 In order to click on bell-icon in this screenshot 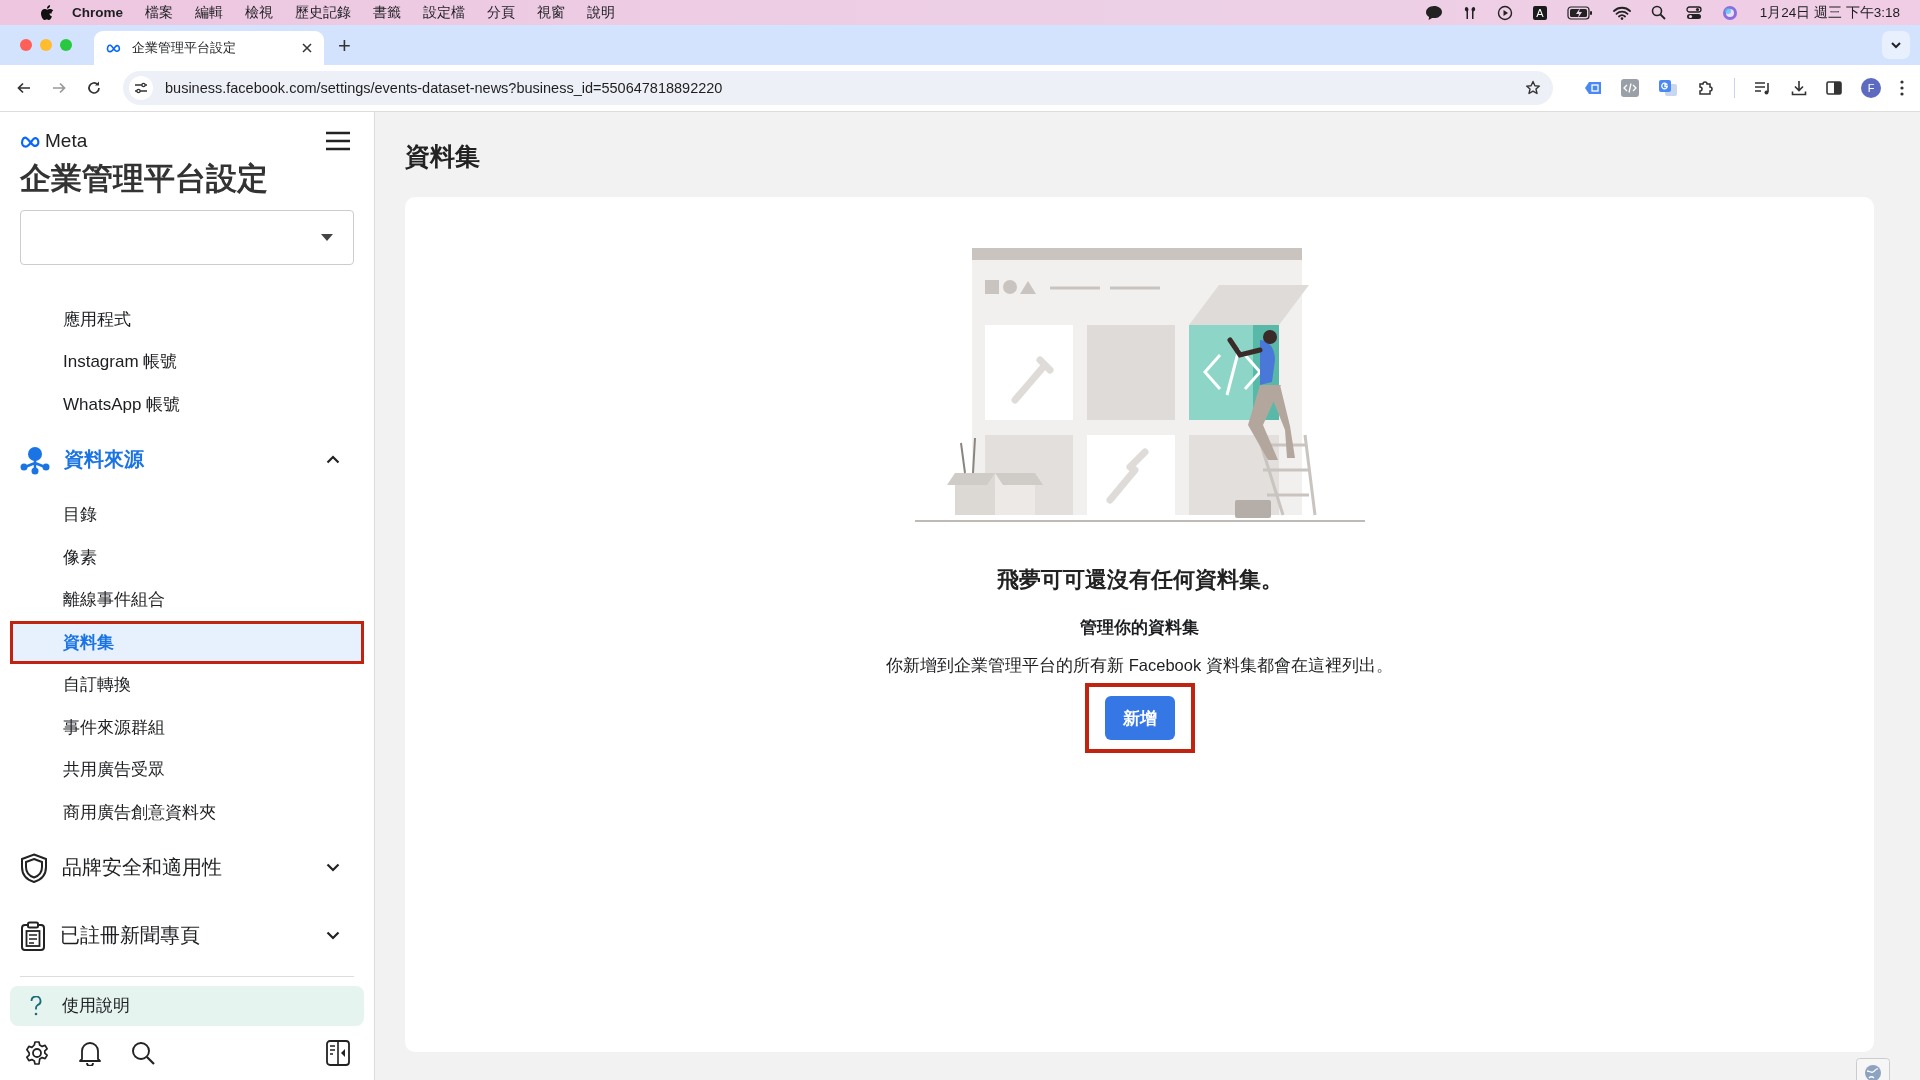, I will do `click(90, 1053)`.